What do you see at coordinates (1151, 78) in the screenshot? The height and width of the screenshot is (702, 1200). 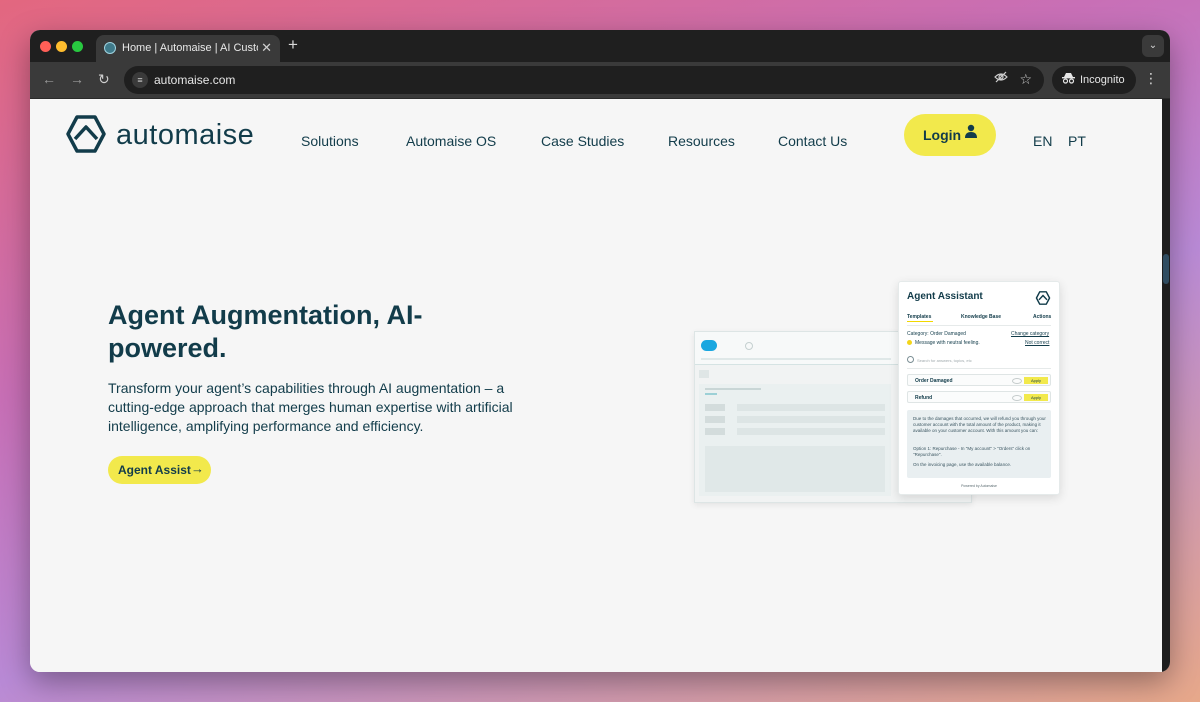 I see `kebab-menu-icon: ⋮` at bounding box center [1151, 78].